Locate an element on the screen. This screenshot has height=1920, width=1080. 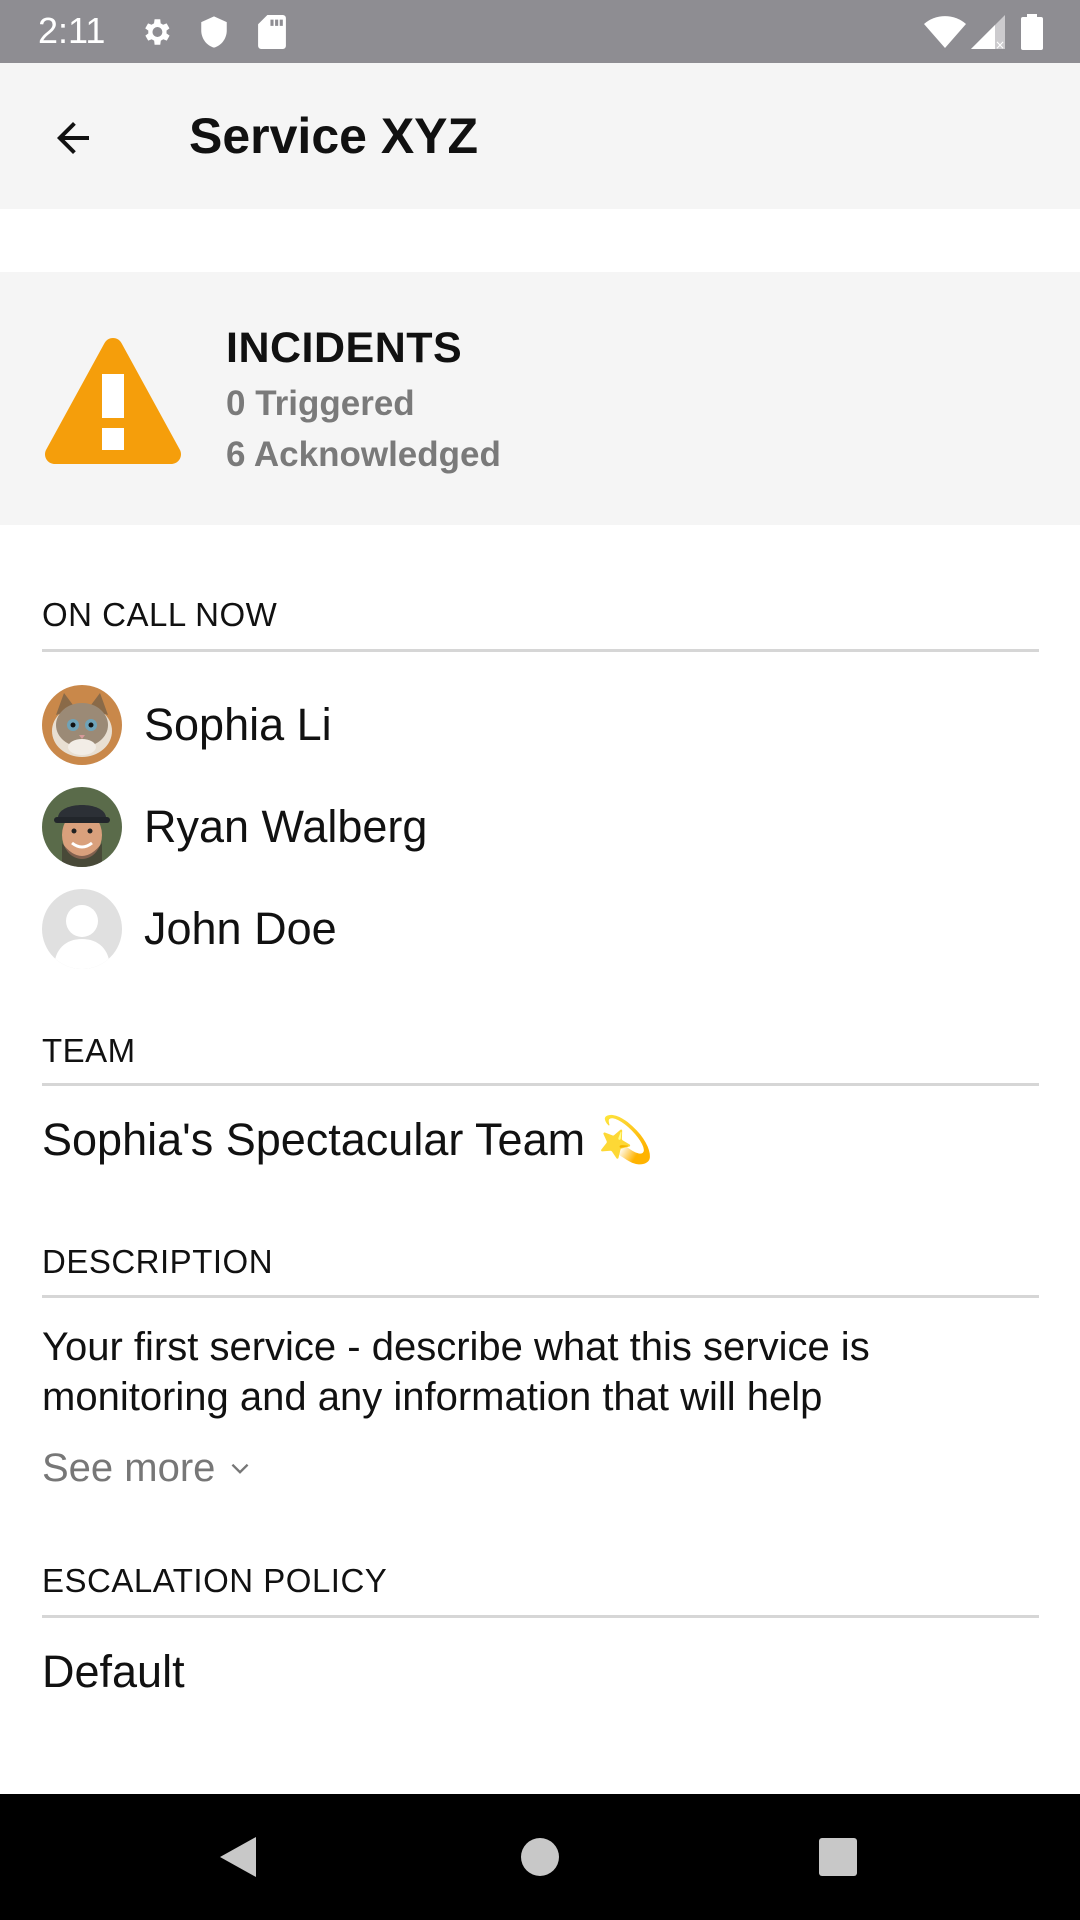
on-call-person: Sophia Li is located at coordinates (537, 725).